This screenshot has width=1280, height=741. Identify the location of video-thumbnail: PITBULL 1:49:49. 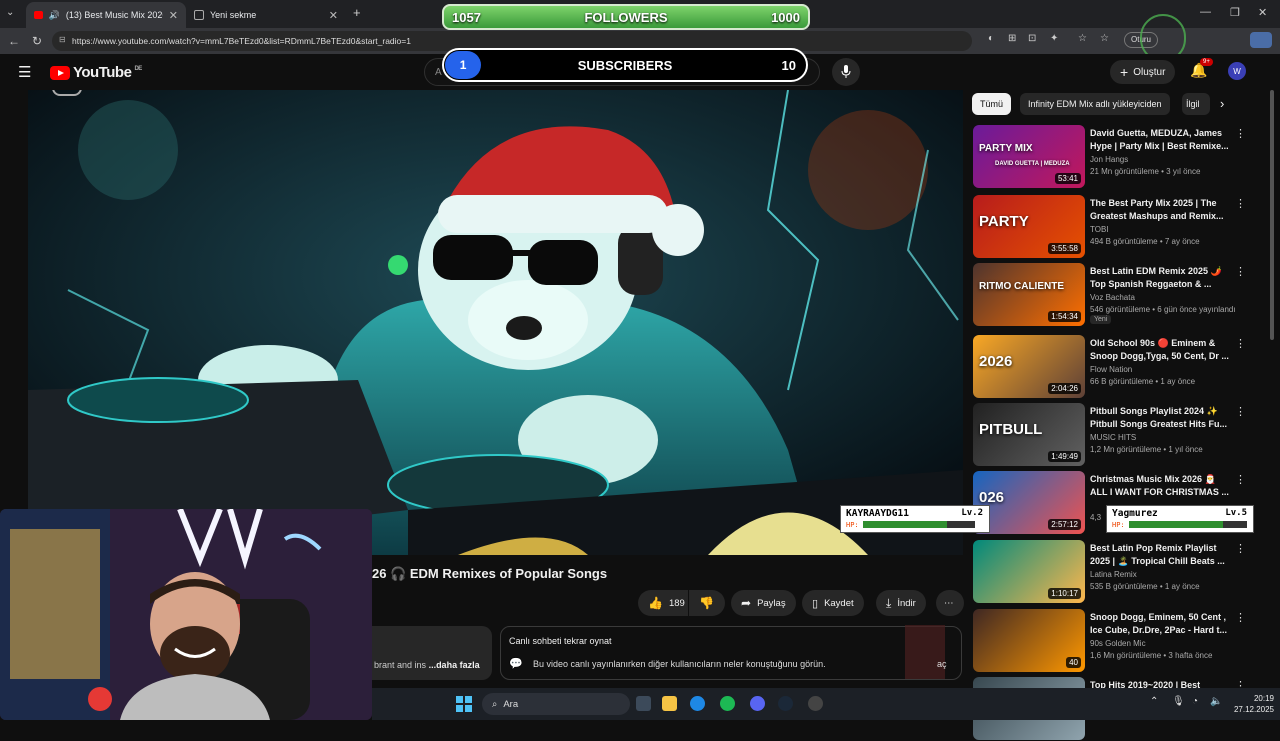
(1029, 434).